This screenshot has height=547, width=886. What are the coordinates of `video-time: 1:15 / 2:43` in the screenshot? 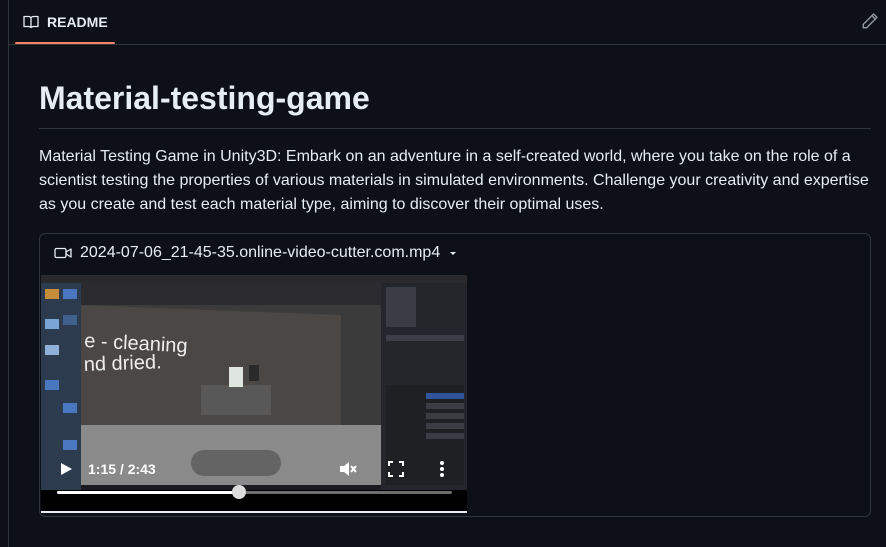 It's located at (122, 469).